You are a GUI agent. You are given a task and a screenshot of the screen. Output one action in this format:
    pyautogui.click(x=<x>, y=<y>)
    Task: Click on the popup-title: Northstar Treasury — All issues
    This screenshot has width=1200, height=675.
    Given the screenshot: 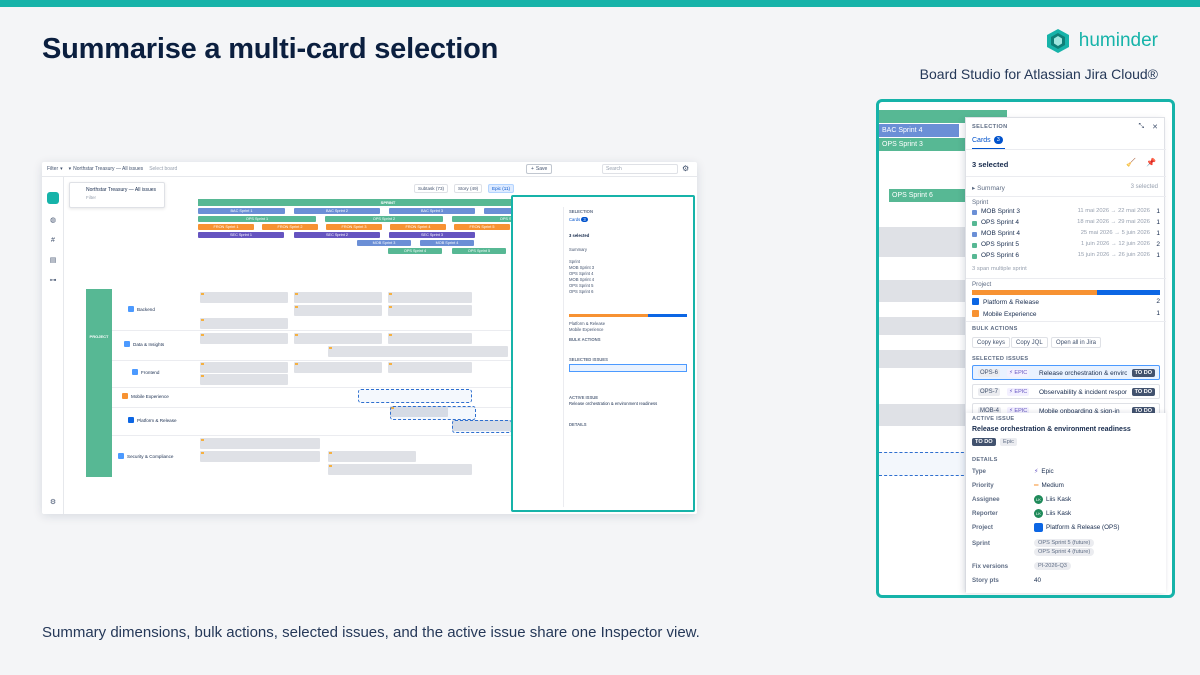 What is the action you would take?
    pyautogui.click(x=121, y=190)
    